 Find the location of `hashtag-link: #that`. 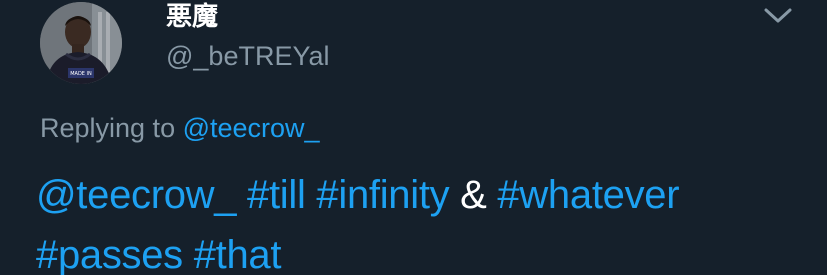

hashtag-link: #that is located at coordinates (238, 254).